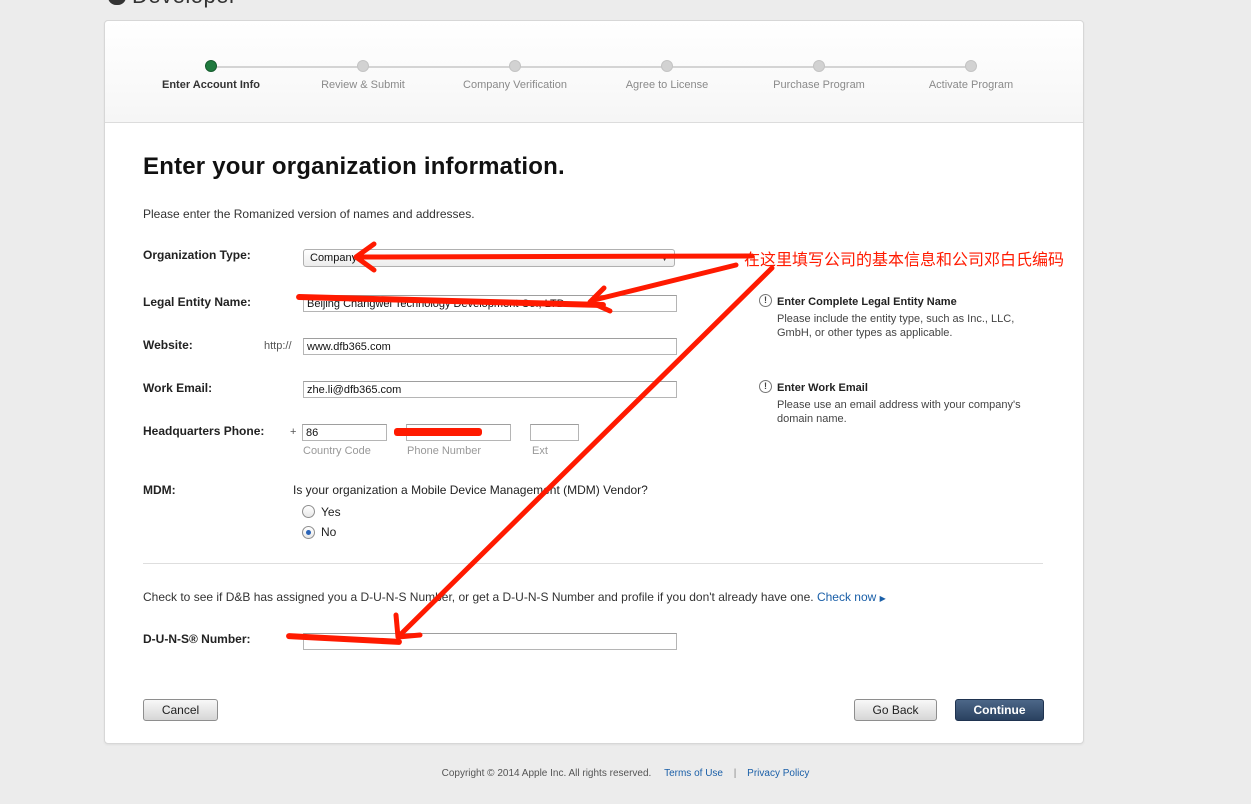  I want to click on check-now-label: Check now, so click(846, 597).